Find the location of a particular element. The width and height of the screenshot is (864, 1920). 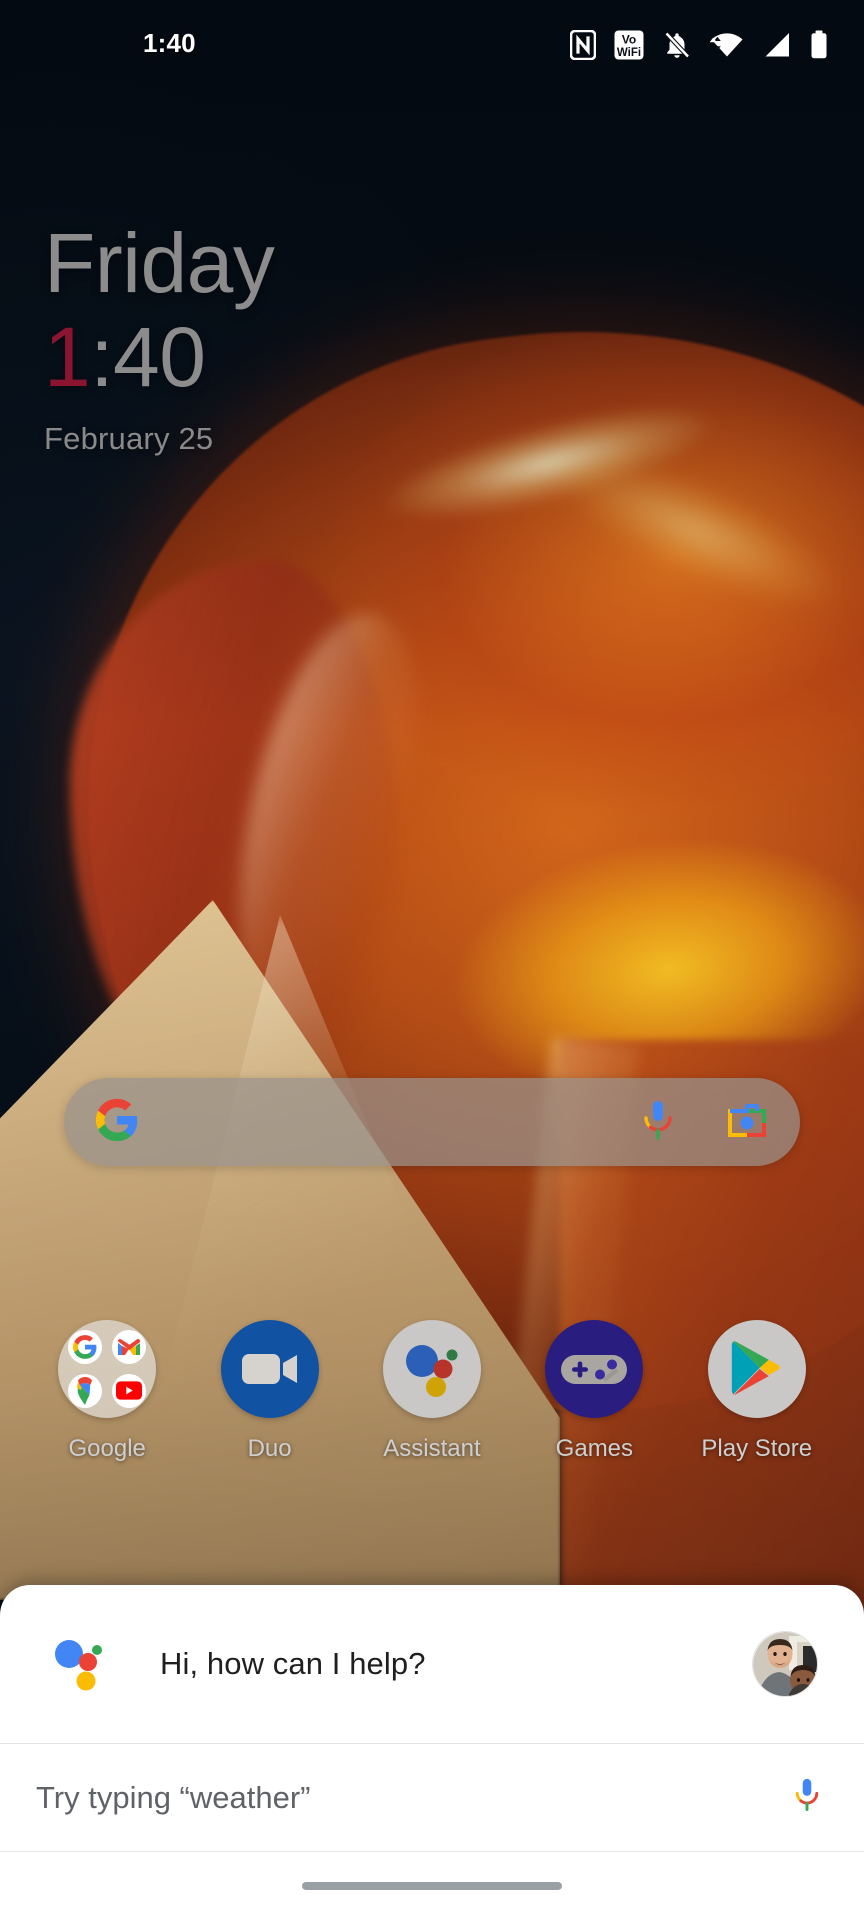

google-assistant-logo-icon is located at coordinates (81, 1664).